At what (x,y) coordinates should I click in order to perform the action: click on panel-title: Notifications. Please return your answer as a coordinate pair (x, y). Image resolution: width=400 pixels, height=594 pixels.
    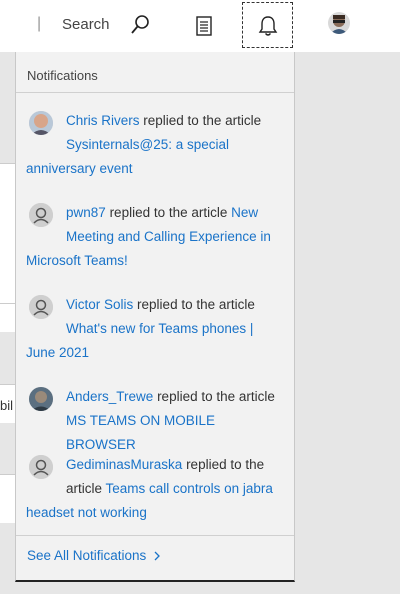
    Looking at the image, I should click on (62, 75).